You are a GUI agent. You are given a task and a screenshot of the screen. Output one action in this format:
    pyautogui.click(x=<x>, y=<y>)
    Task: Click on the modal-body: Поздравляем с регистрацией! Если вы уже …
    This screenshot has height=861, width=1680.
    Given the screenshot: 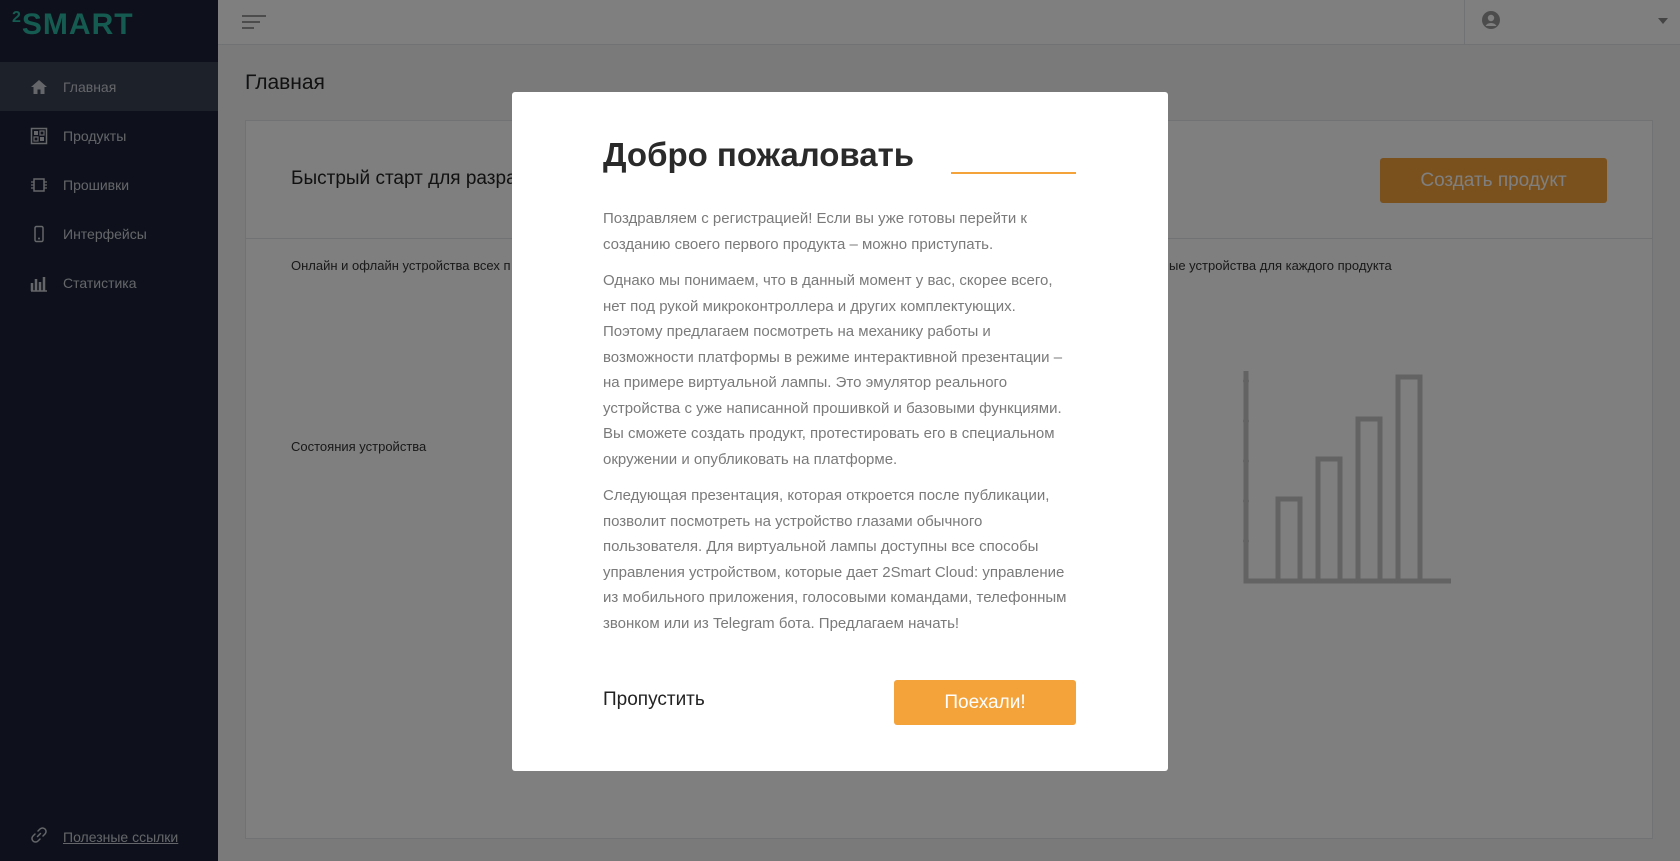 What is the action you would take?
    pyautogui.click(x=840, y=426)
    